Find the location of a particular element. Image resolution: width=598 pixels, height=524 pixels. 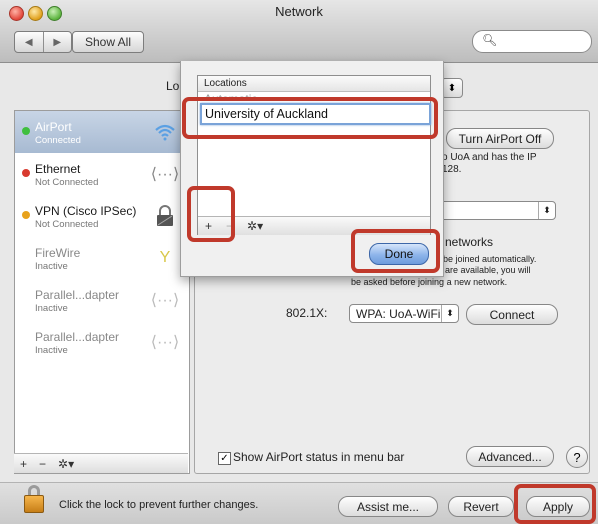

service-name: FireWire is located at coordinates (58, 253).